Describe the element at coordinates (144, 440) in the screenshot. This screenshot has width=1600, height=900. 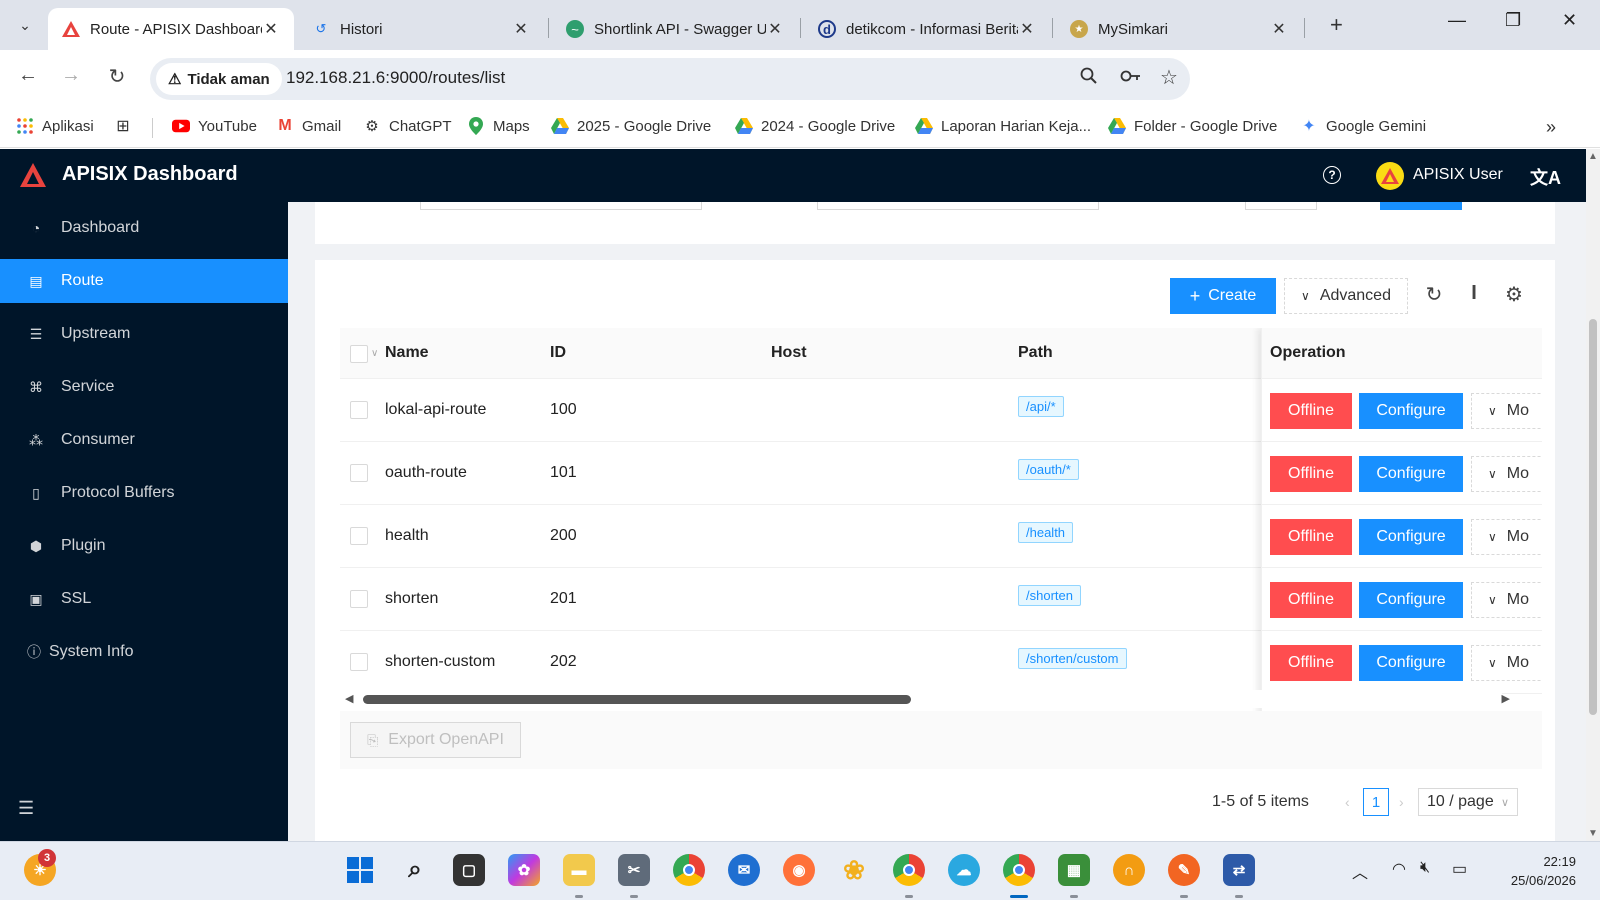
I see `sidebar-item-consumer: ⁂ Consumer` at that location.